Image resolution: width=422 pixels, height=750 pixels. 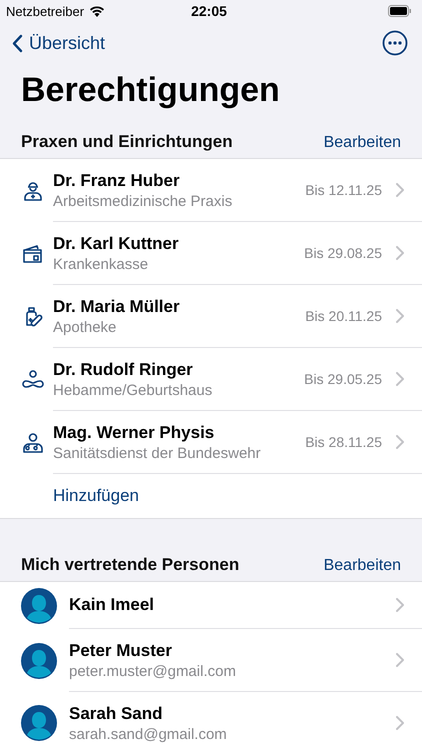 I want to click on subtitle-text: sarah.sand@gmail.com, so click(x=148, y=734).